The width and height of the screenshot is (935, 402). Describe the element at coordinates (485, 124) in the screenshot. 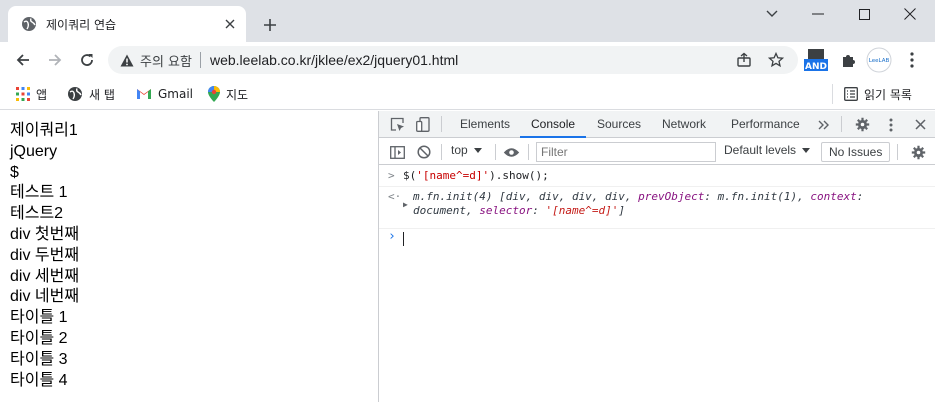

I see `tab-elements: Elements` at that location.